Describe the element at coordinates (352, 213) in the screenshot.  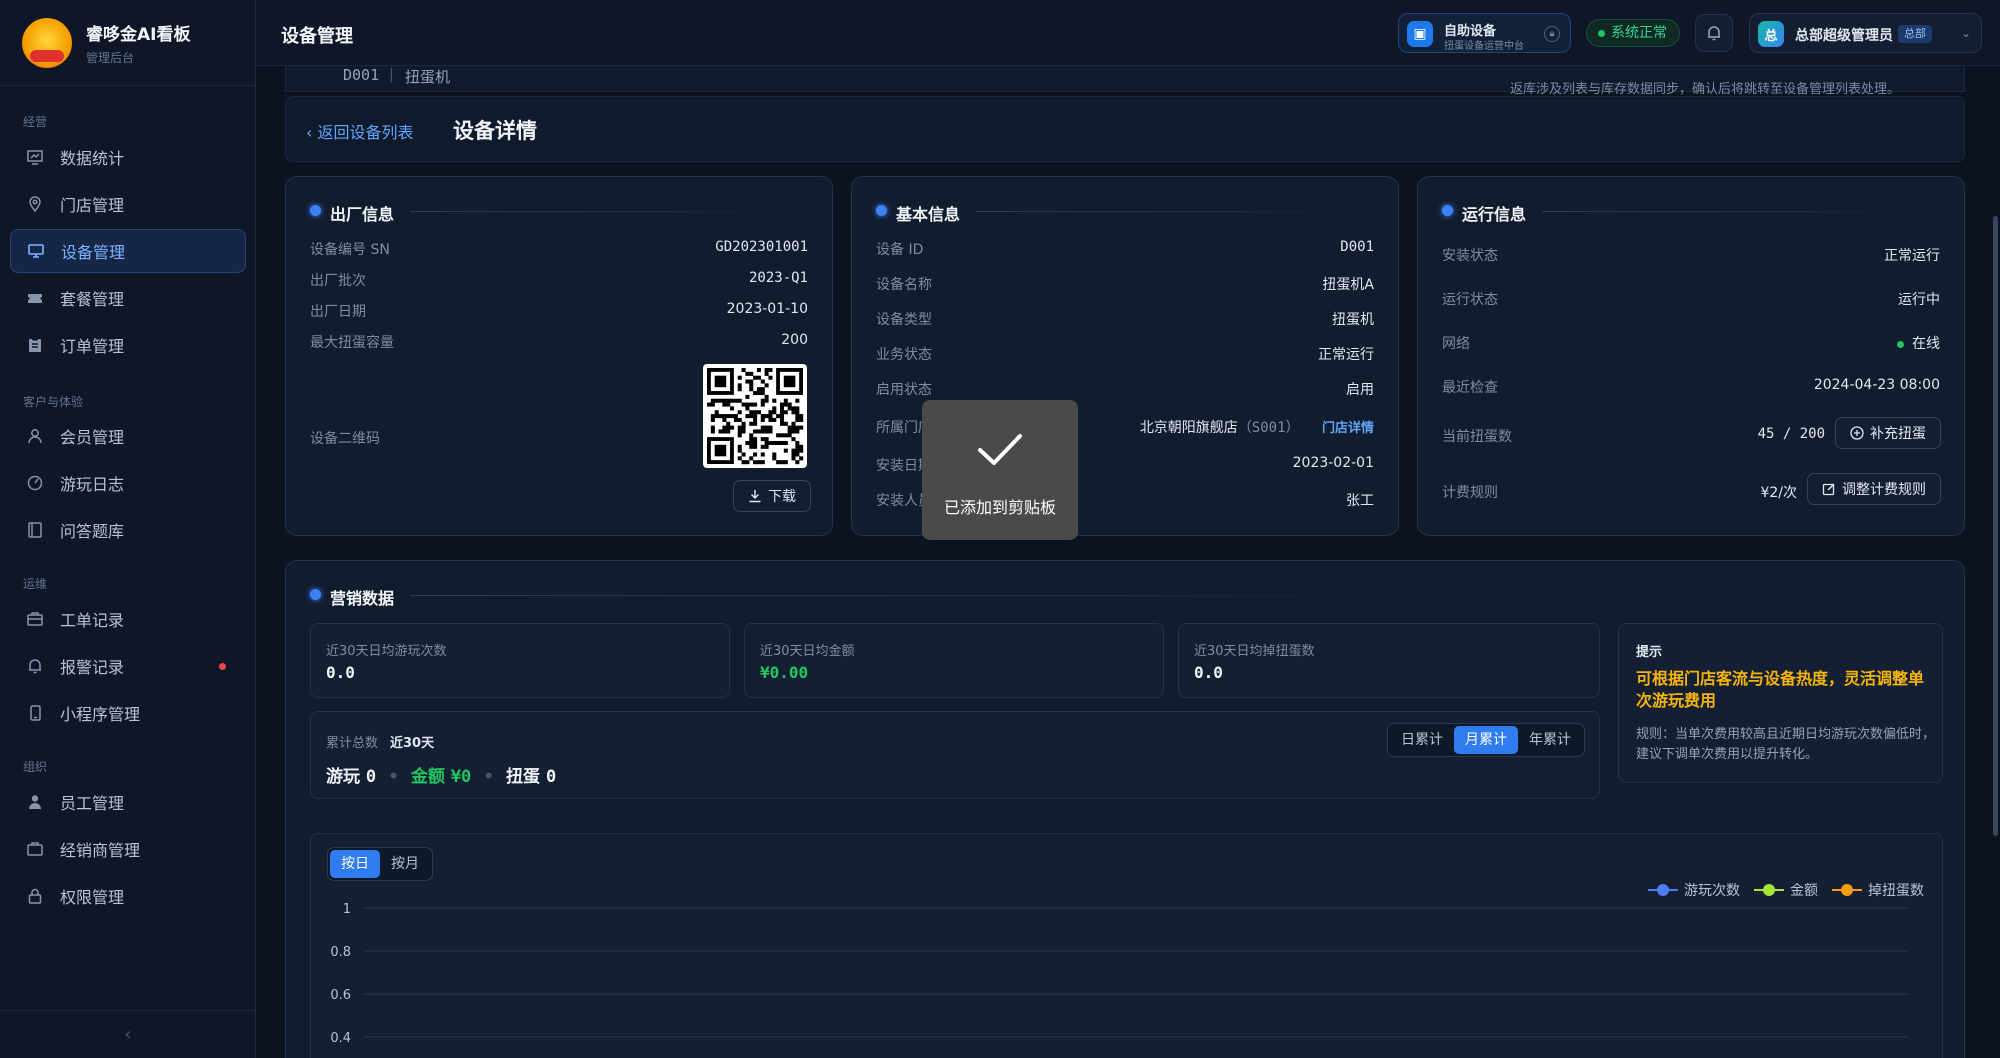
I see `card-title: 出厂信息` at that location.